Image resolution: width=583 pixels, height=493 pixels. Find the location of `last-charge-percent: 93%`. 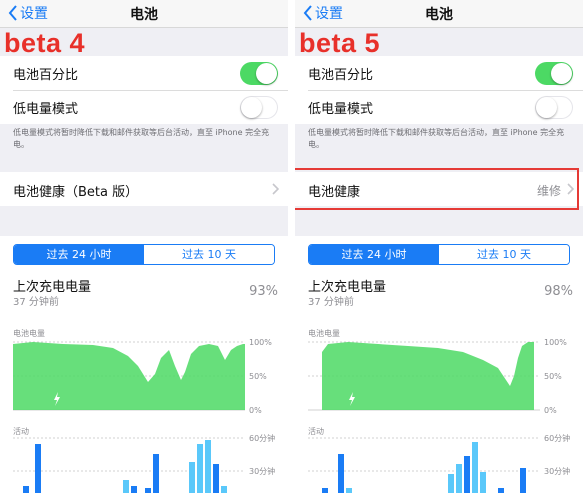

last-charge-percent: 93% is located at coordinates (263, 291).